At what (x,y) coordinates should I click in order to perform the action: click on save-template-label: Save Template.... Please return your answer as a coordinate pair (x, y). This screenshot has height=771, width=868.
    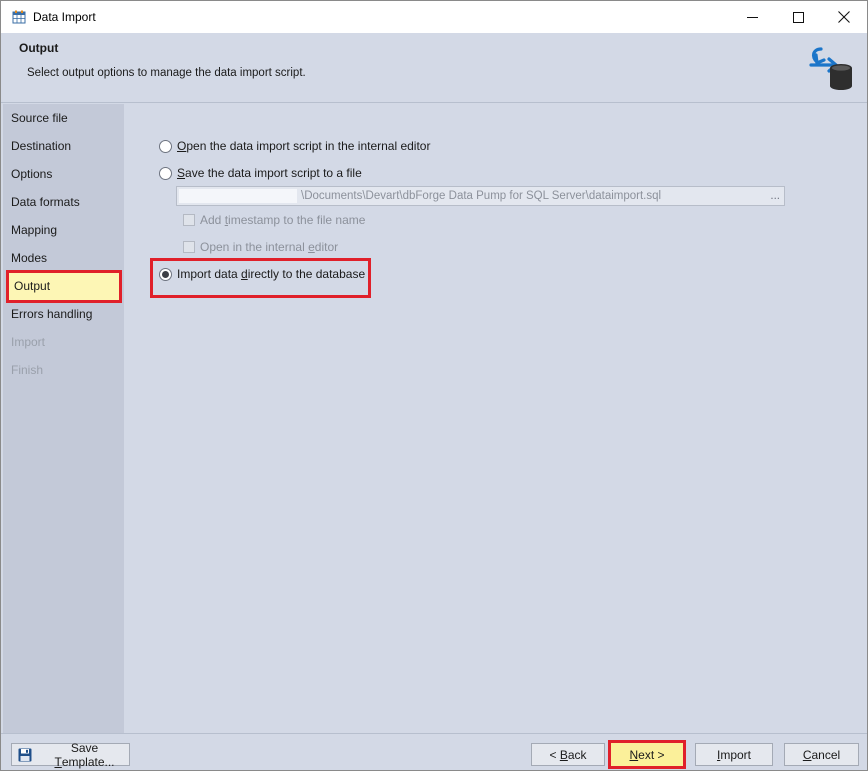
    Looking at the image, I should click on (84, 754).